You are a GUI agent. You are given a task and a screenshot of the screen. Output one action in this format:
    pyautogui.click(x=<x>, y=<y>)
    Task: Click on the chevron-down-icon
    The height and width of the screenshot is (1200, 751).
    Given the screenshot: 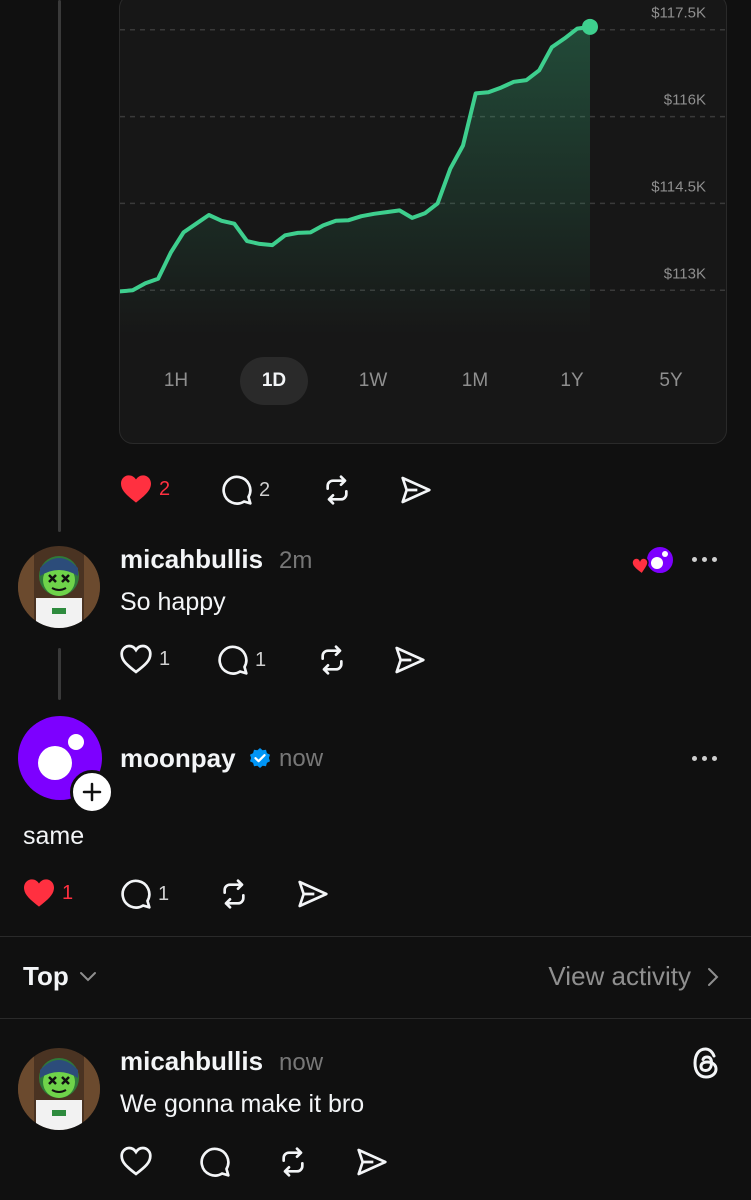 What is the action you would take?
    pyautogui.click(x=87, y=976)
    